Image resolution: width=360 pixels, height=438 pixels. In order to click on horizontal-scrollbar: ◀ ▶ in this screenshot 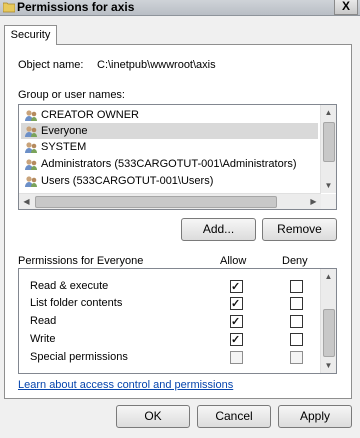, I will do `click(170, 201)`.